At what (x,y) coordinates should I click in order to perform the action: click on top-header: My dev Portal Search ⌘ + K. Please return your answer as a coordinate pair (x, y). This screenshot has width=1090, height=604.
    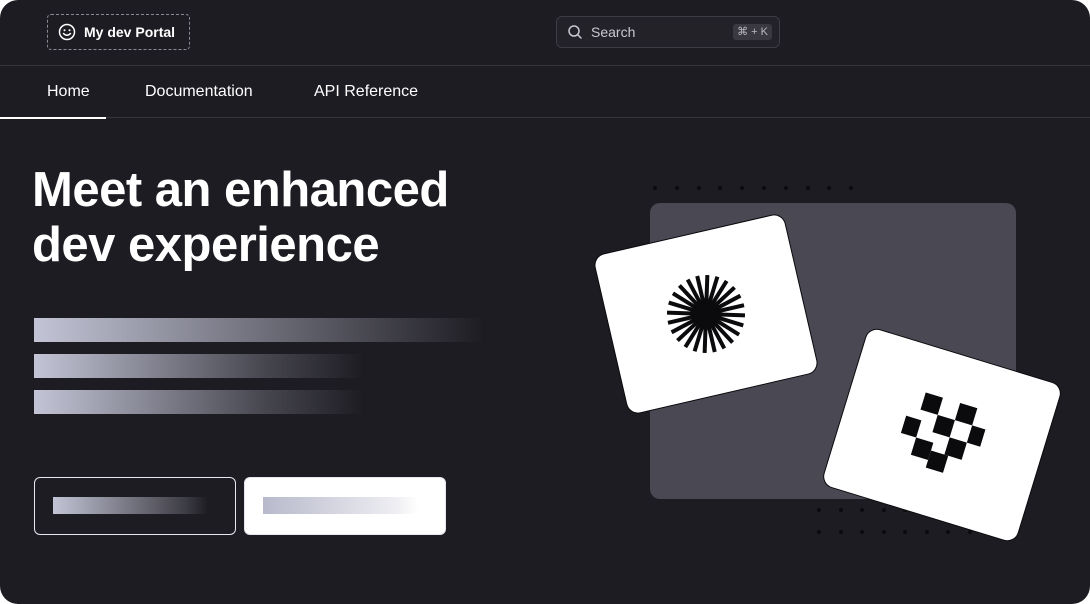
    Looking at the image, I should click on (545, 33).